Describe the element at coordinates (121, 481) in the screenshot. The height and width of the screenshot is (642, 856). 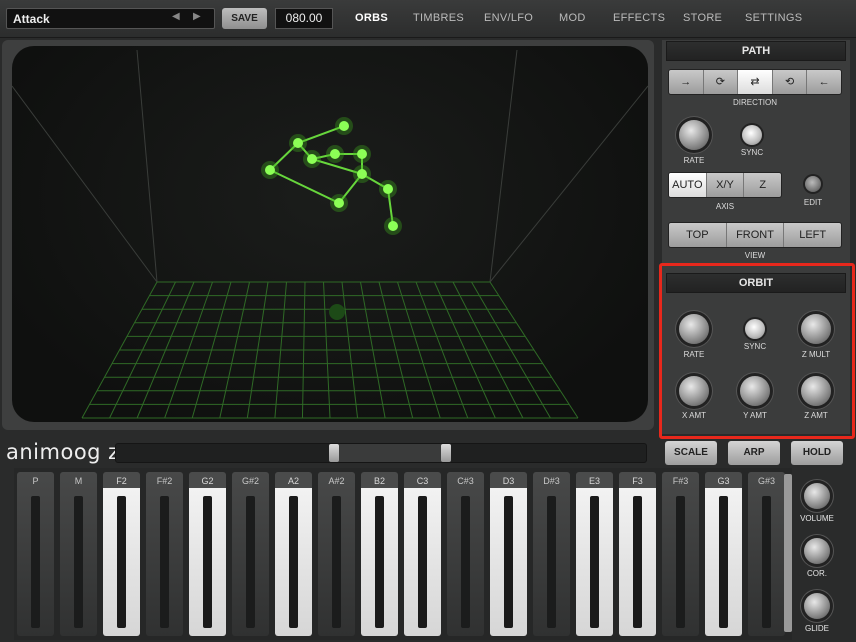
I see `key-label: F2` at that location.